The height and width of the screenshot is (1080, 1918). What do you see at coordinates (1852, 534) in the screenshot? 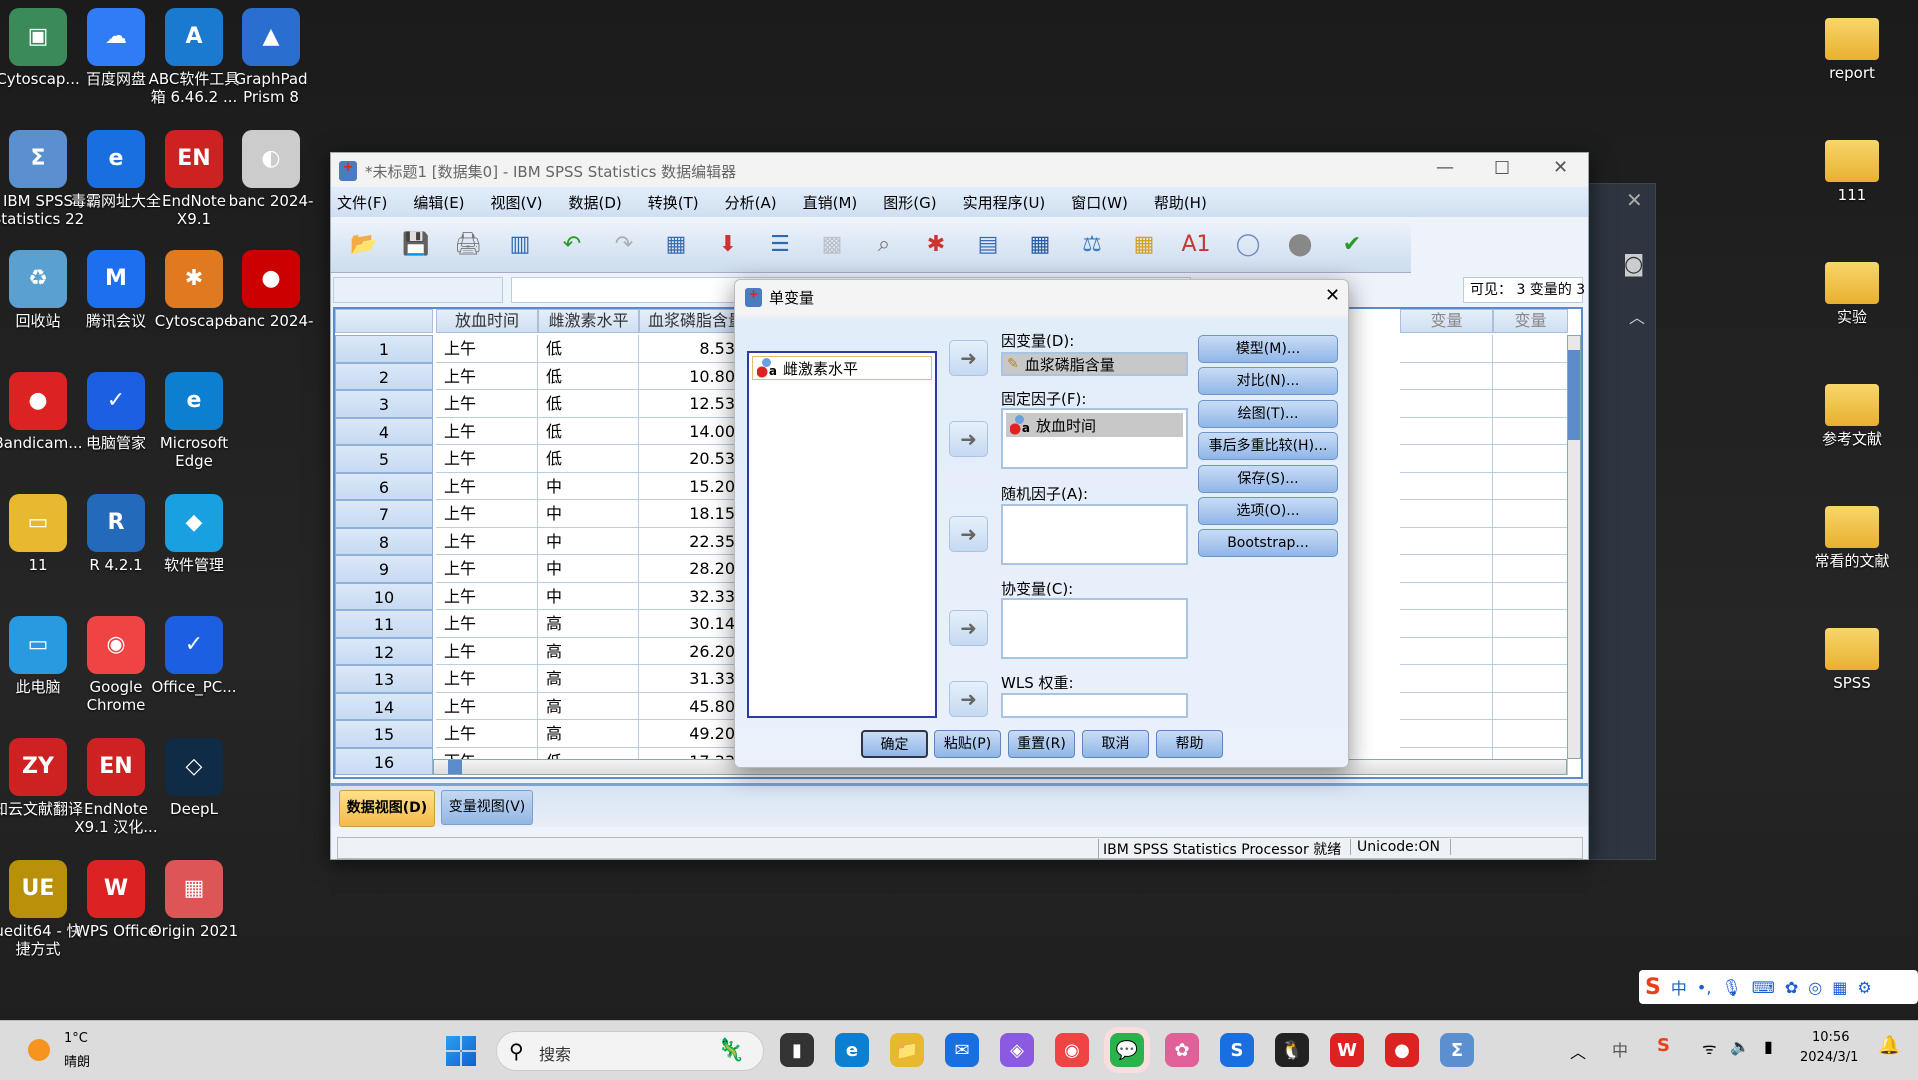
I see `desktop-folder: 常看的文献` at bounding box center [1852, 534].